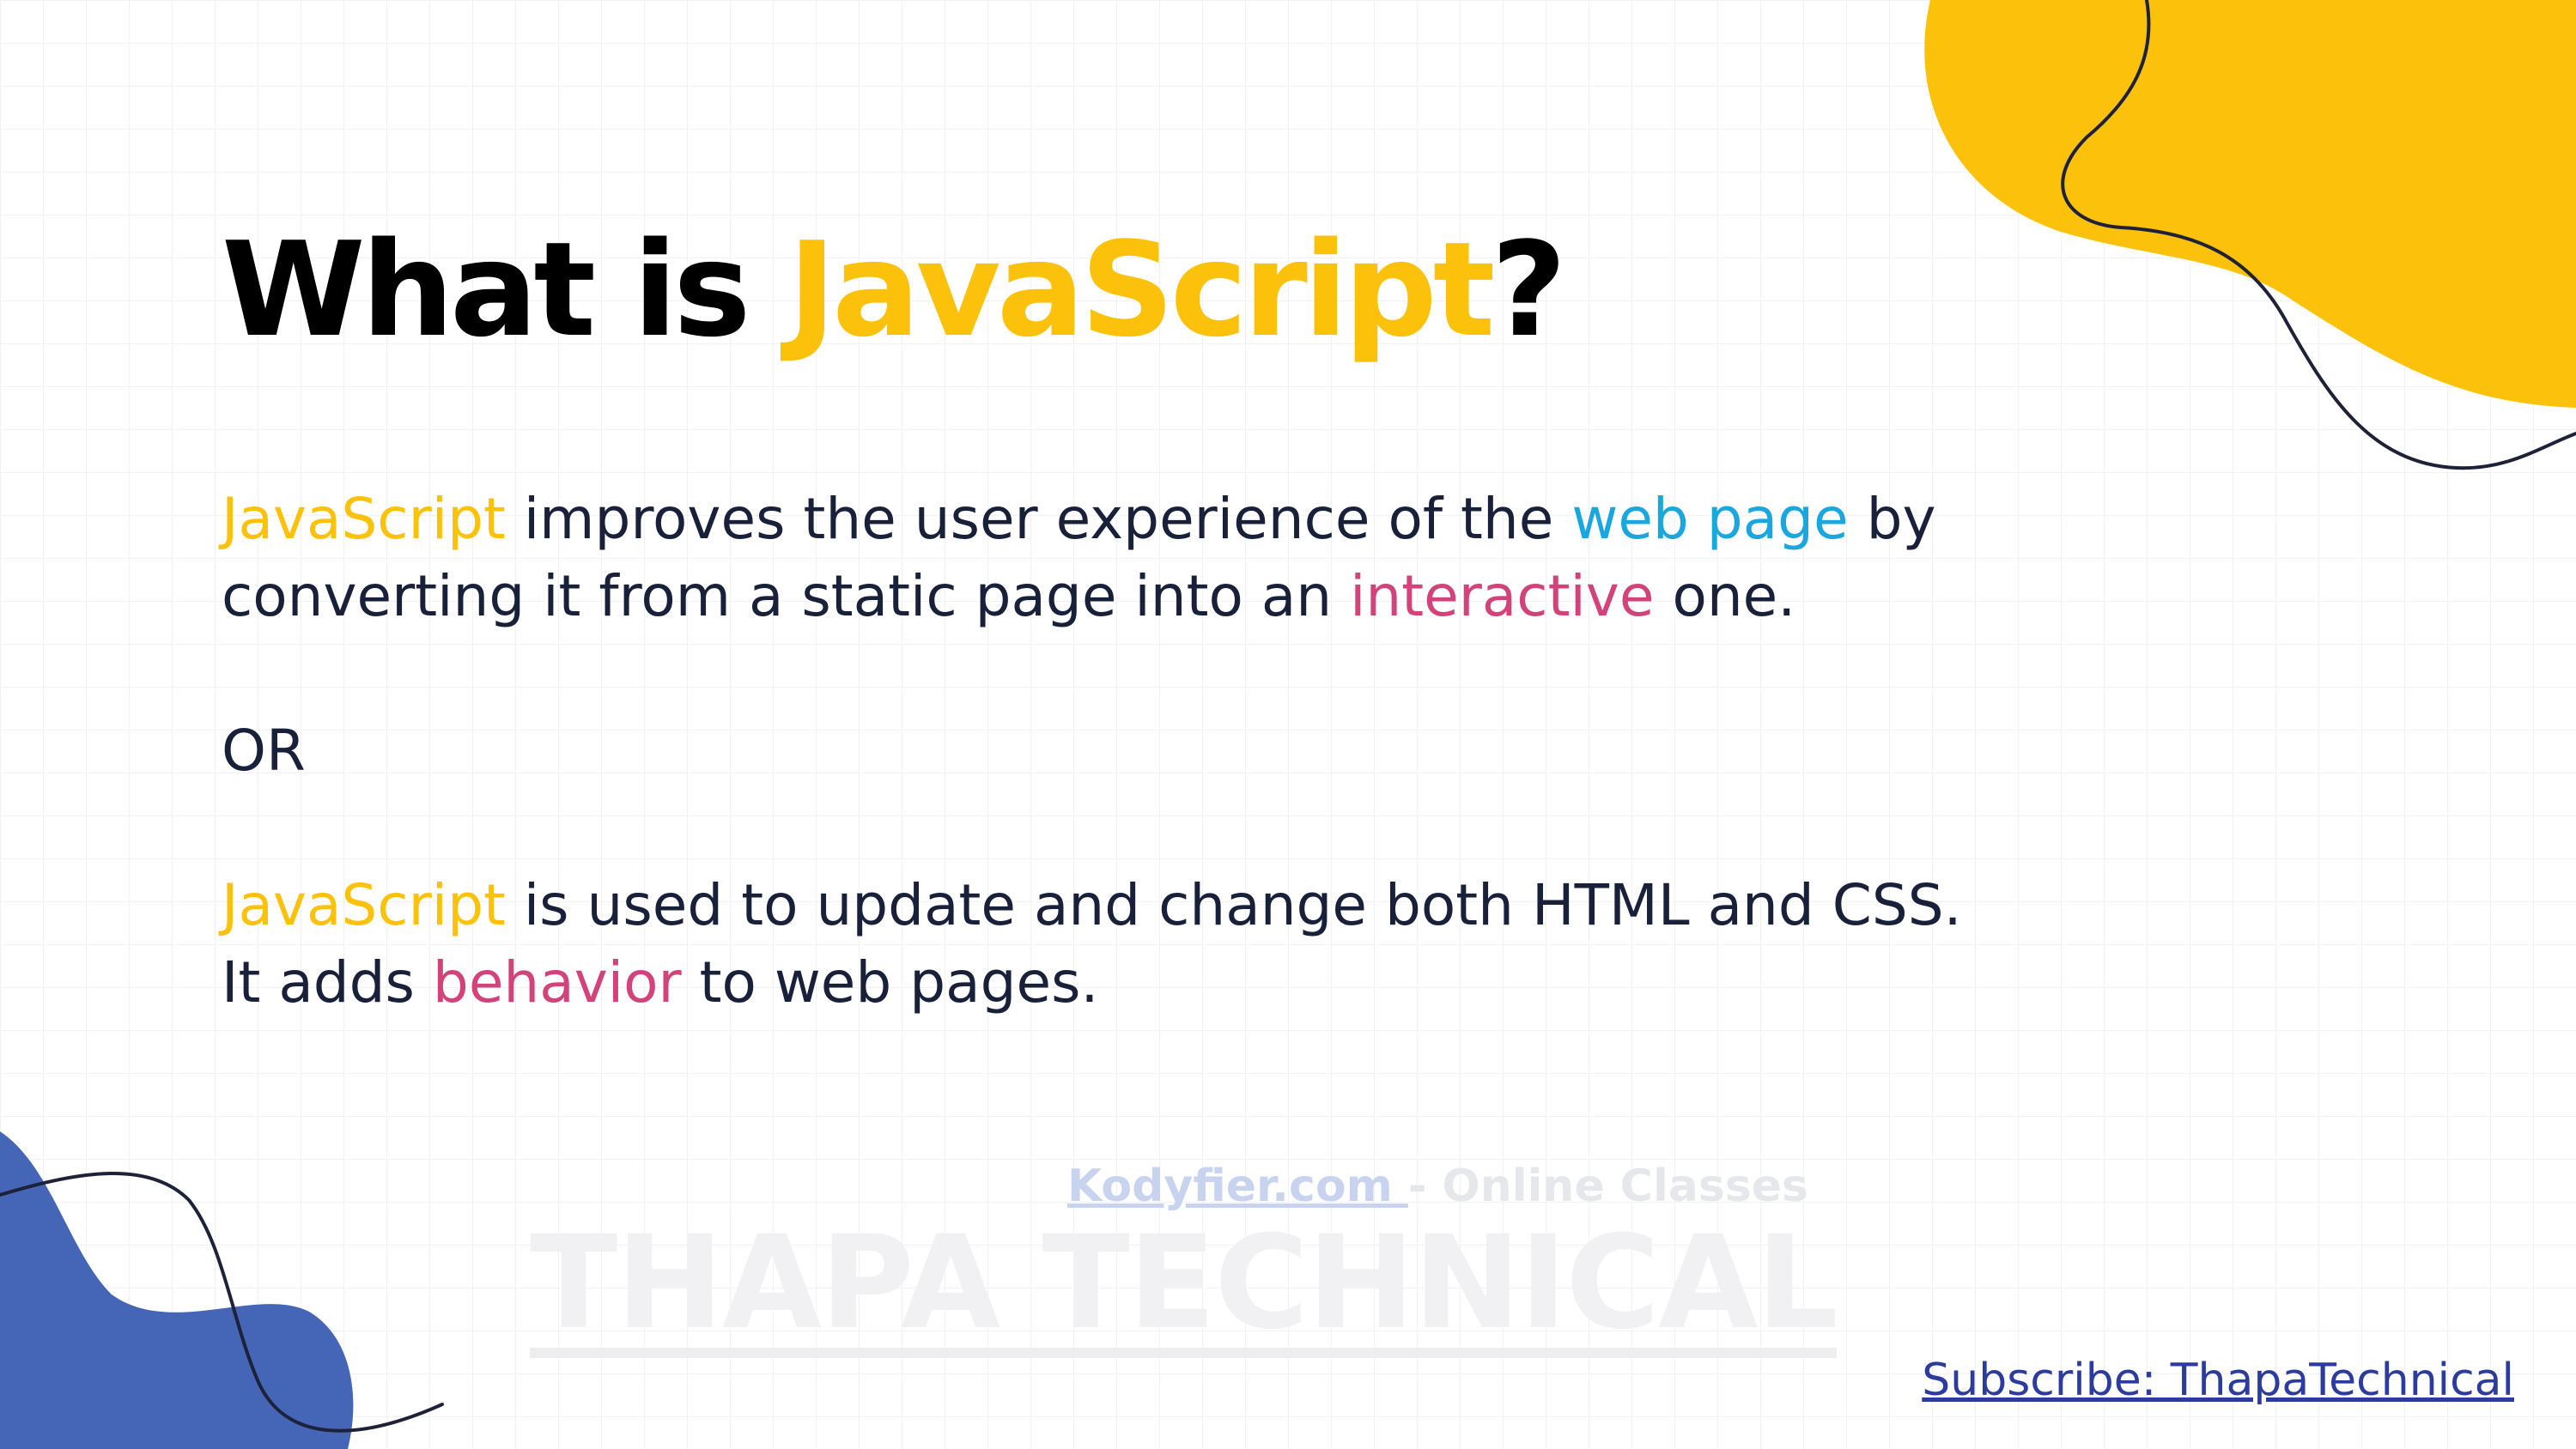  I want to click on blue-blob-shape, so click(177, 1290).